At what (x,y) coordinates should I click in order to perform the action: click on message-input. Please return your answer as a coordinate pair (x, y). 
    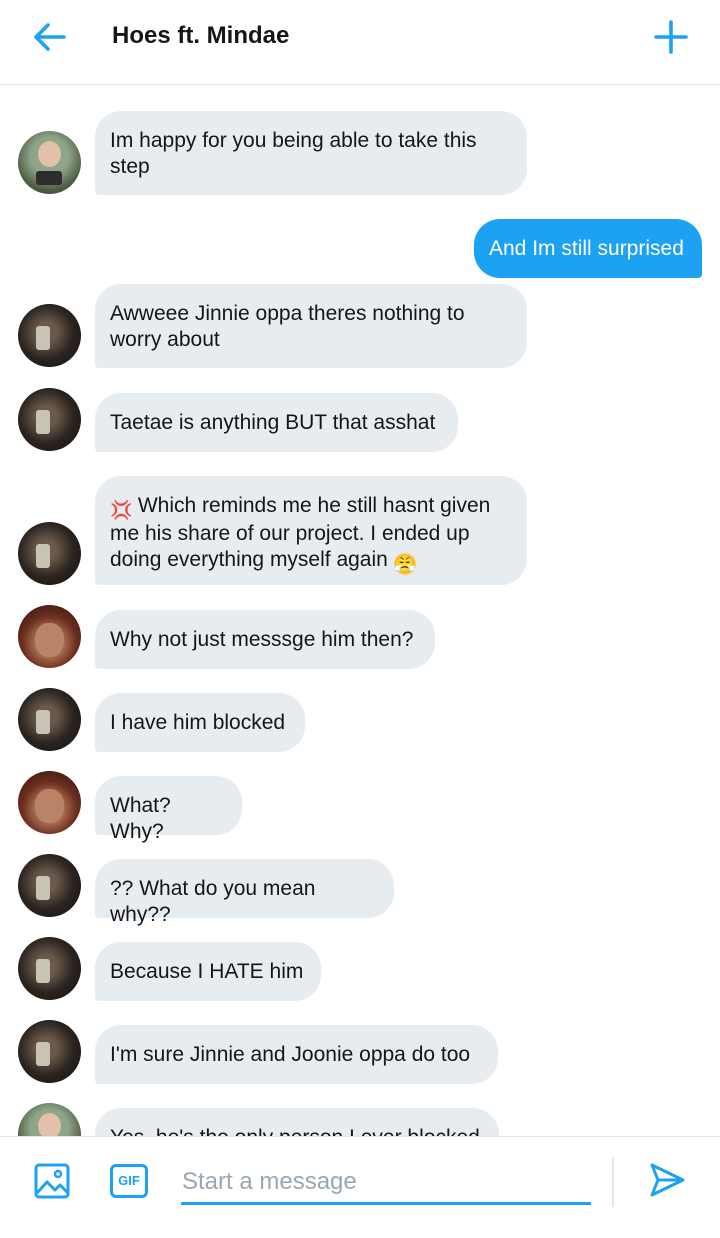
    Looking at the image, I should click on (386, 1180).